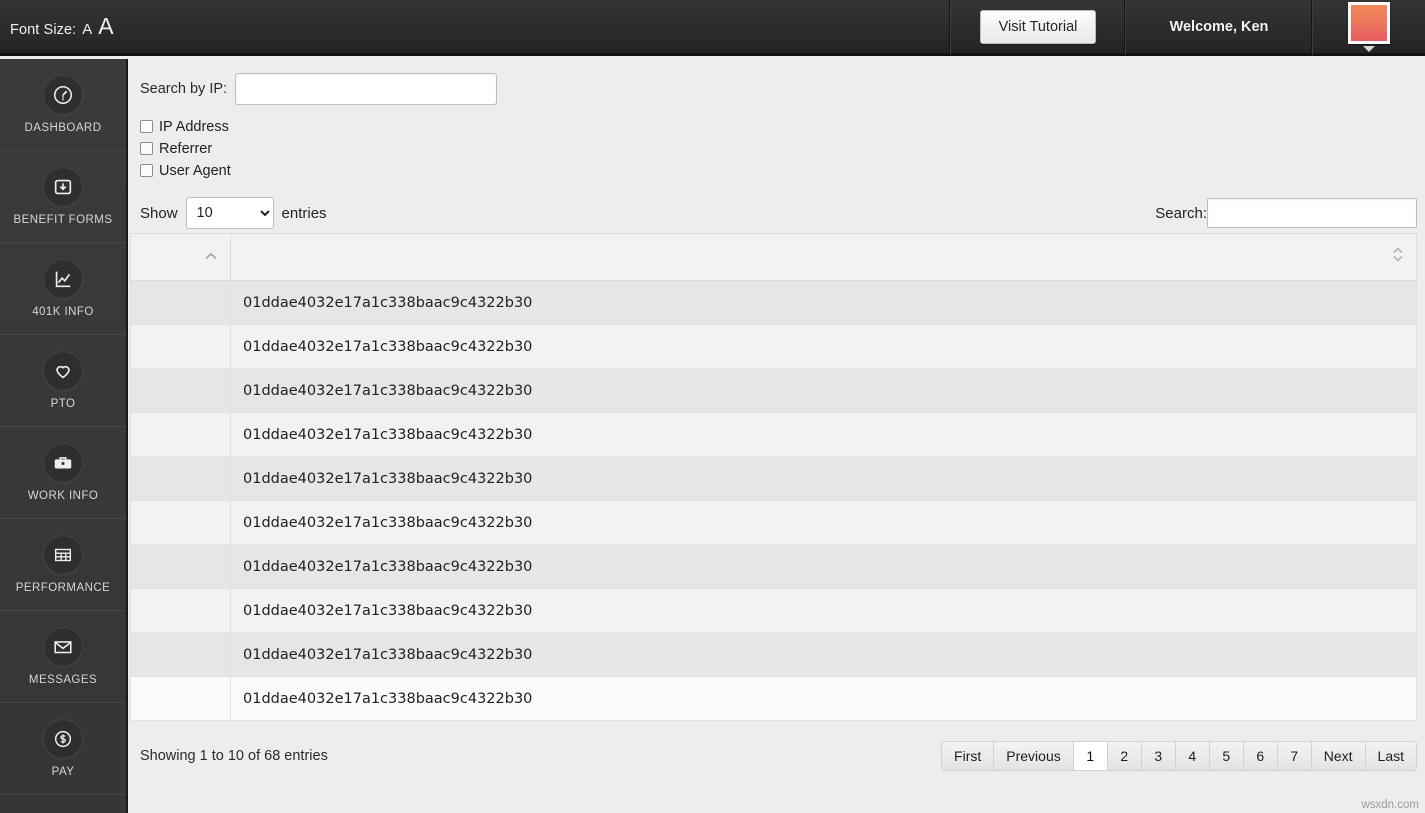  I want to click on pagination-page-1: 1, so click(1089, 756).